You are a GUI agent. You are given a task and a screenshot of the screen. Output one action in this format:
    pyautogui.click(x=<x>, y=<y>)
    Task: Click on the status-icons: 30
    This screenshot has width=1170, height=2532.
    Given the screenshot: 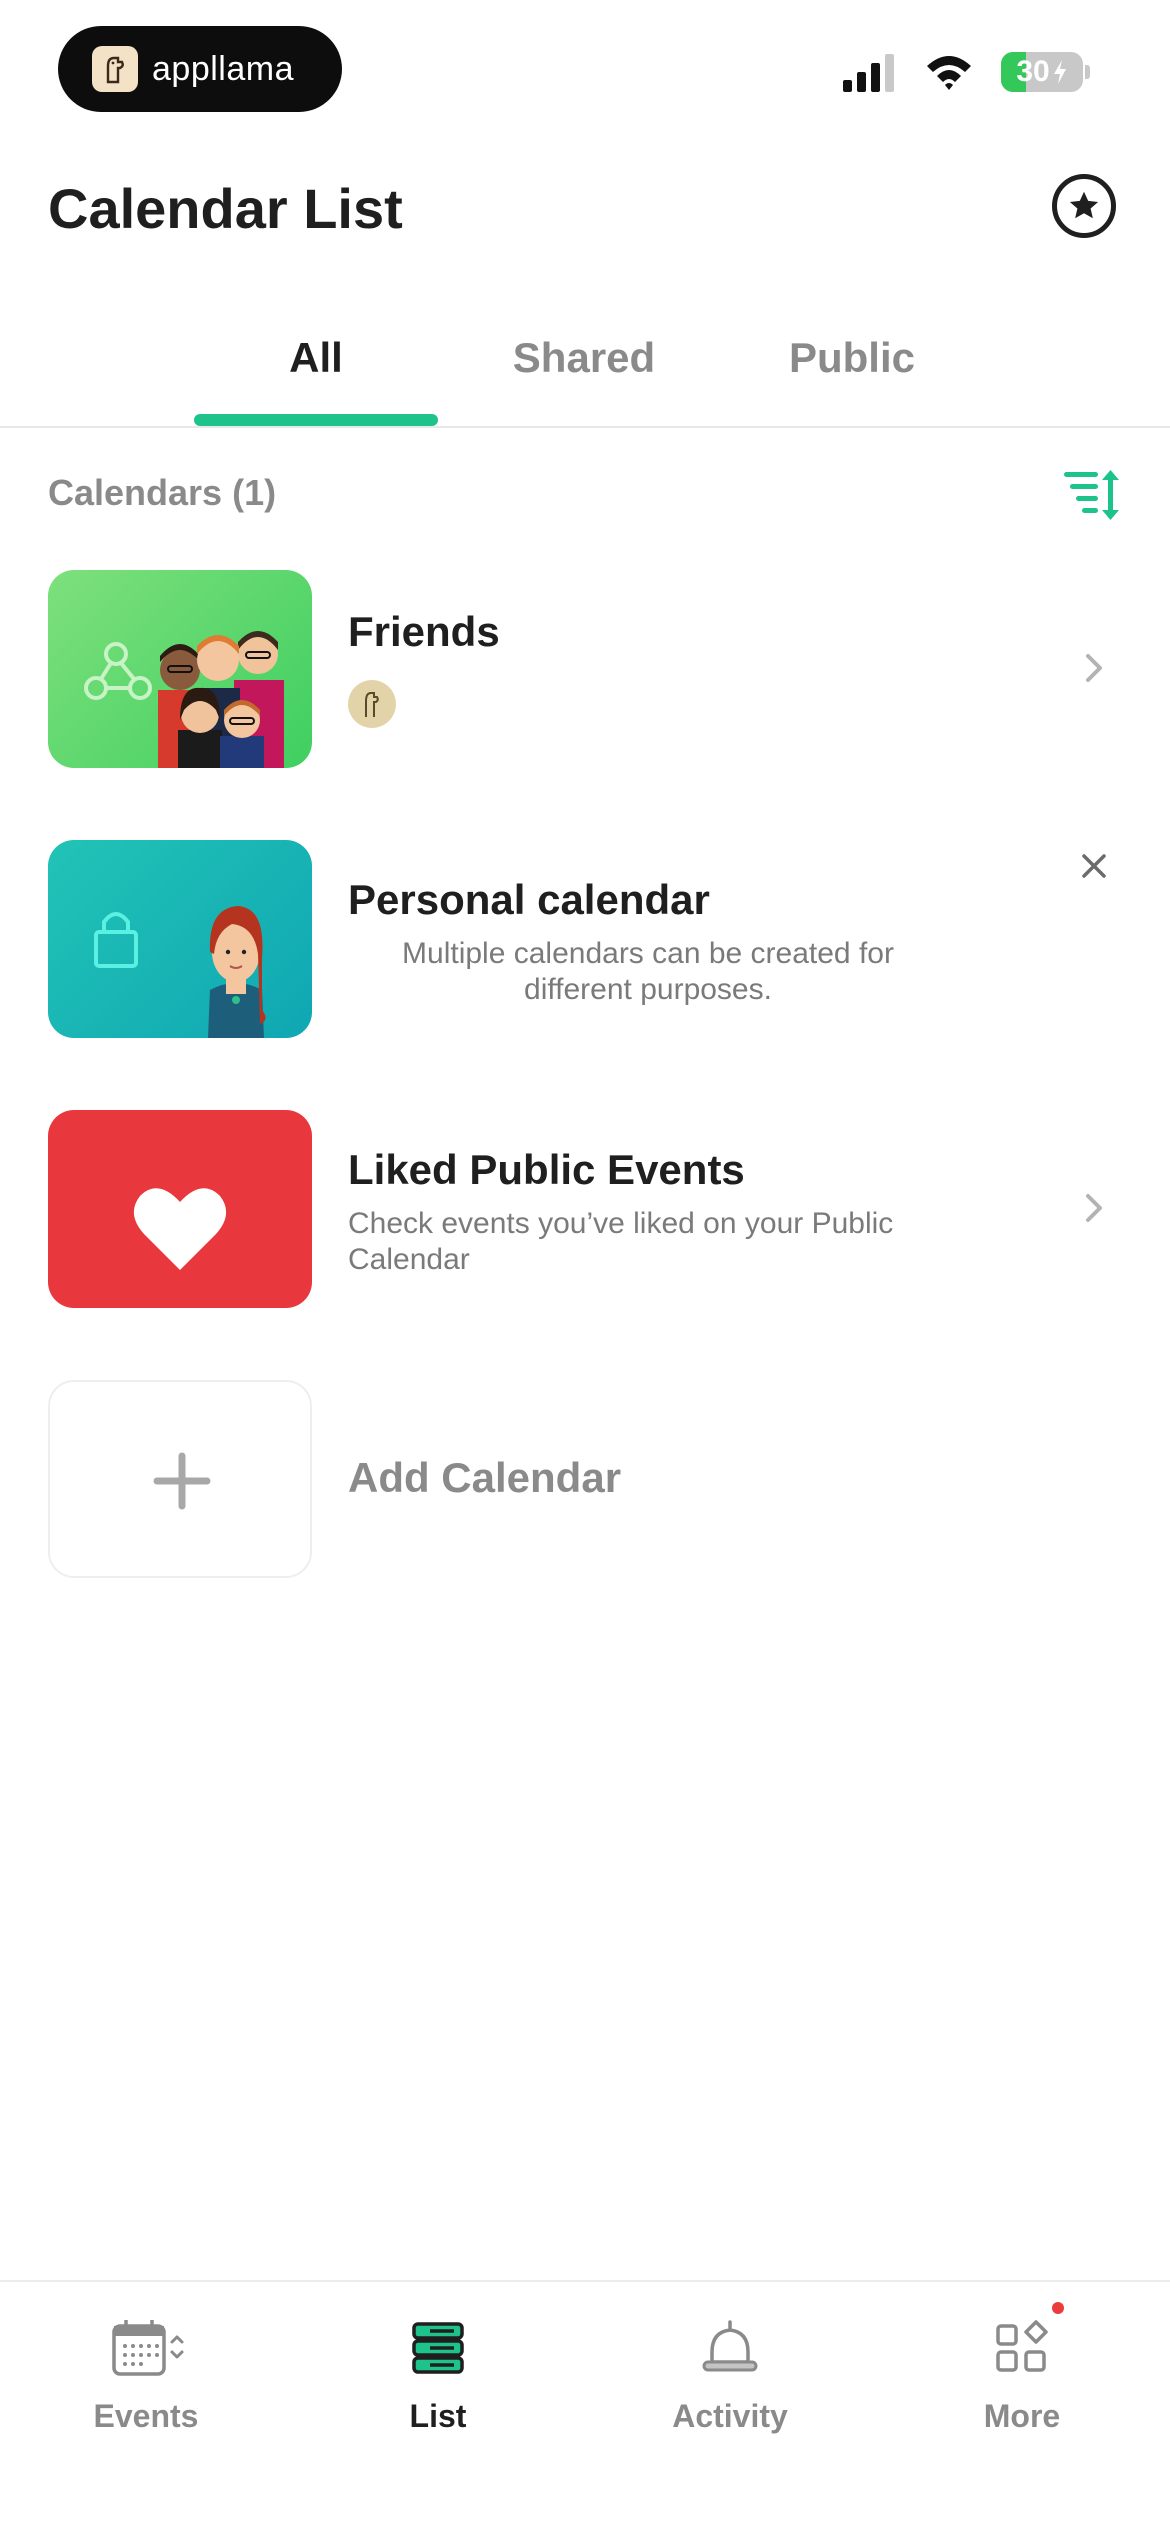 What is the action you would take?
    pyautogui.click(x=965, y=72)
    